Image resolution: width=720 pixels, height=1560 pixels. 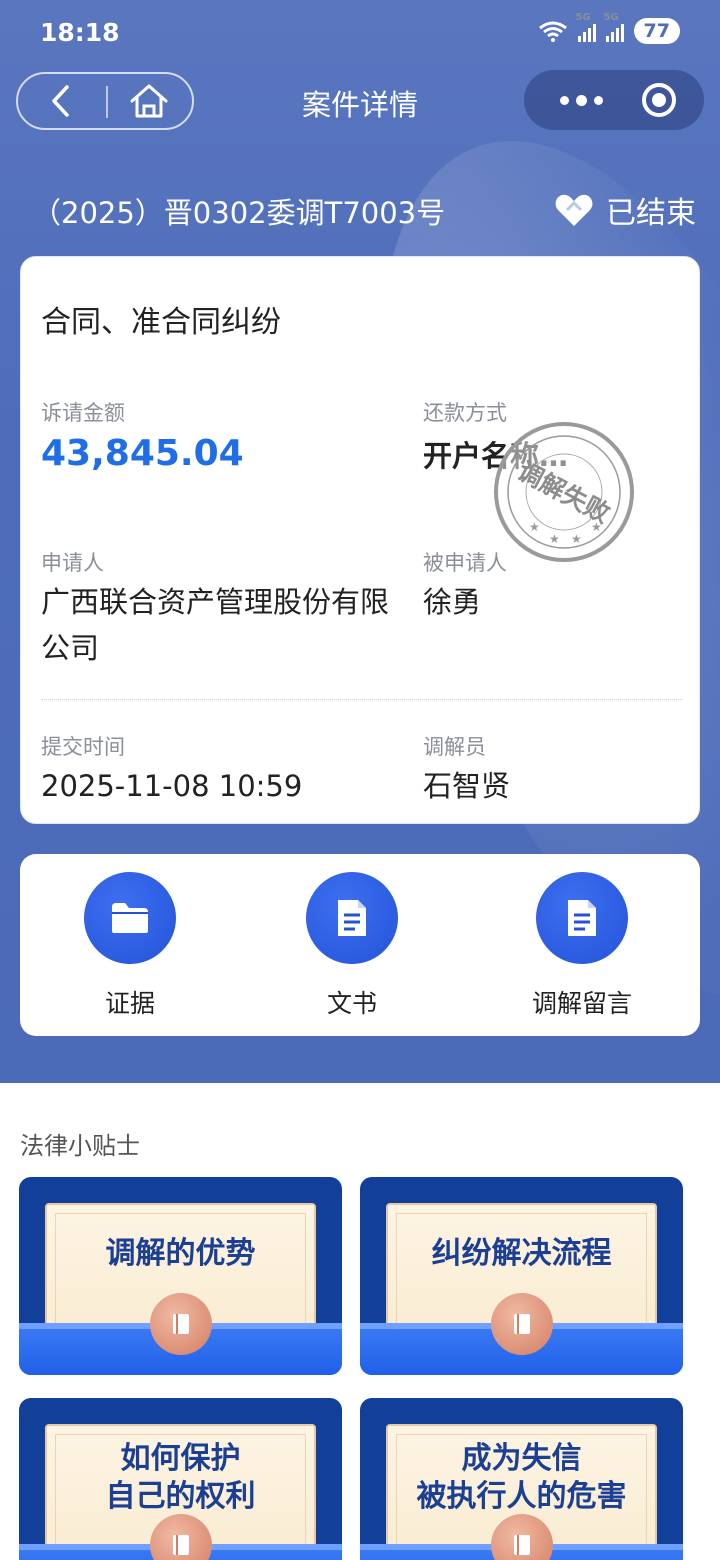 What do you see at coordinates (564, 100) in the screenshot?
I see `more-dots-icon` at bounding box center [564, 100].